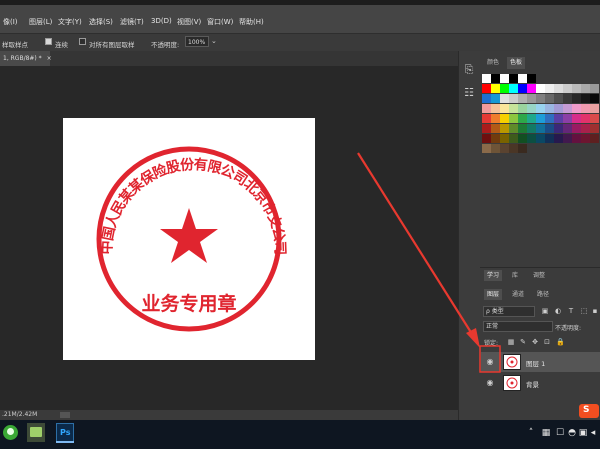 This screenshot has width=600, height=449. I want to click on start-icon, so click(10, 432).